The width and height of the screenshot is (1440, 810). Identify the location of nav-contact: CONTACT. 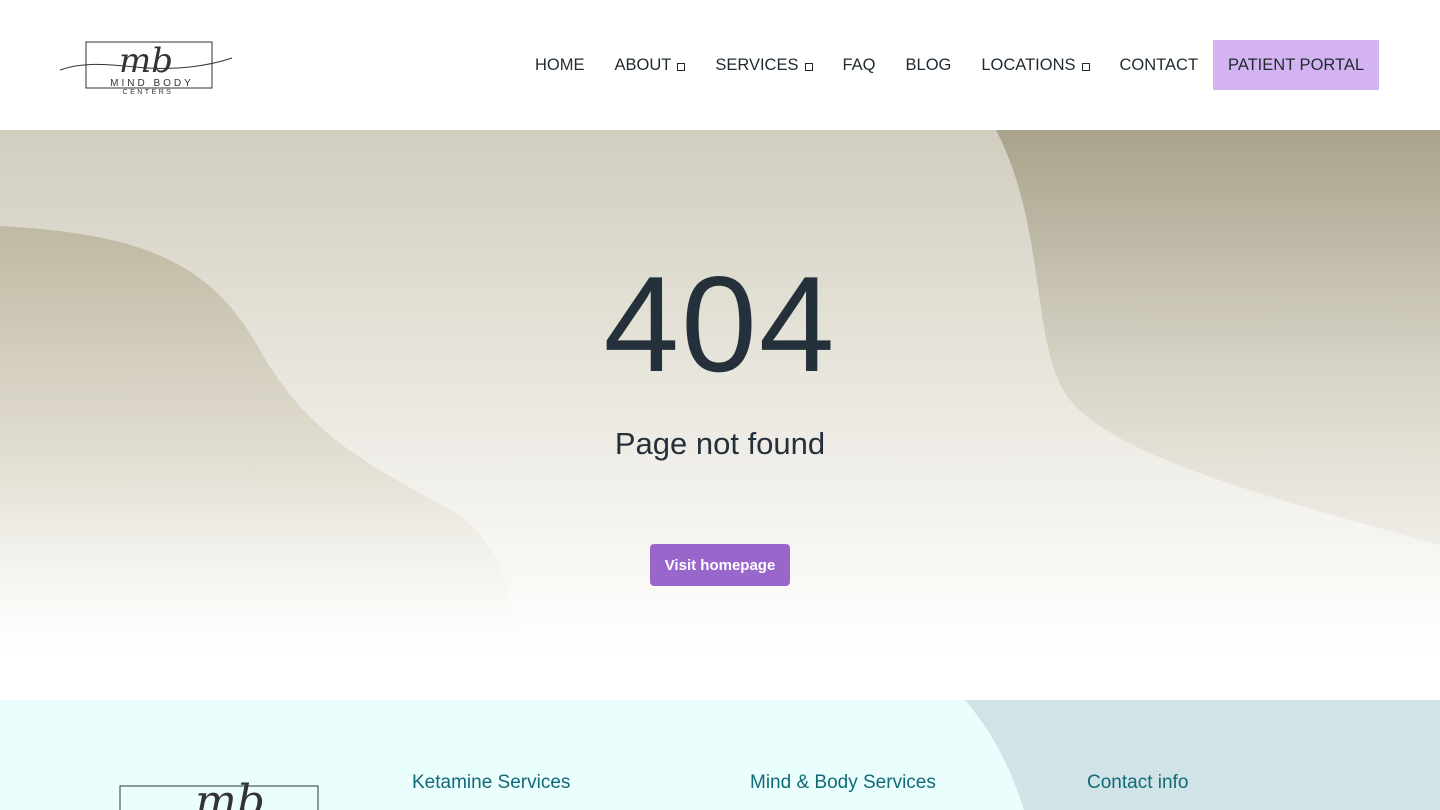
(1159, 65).